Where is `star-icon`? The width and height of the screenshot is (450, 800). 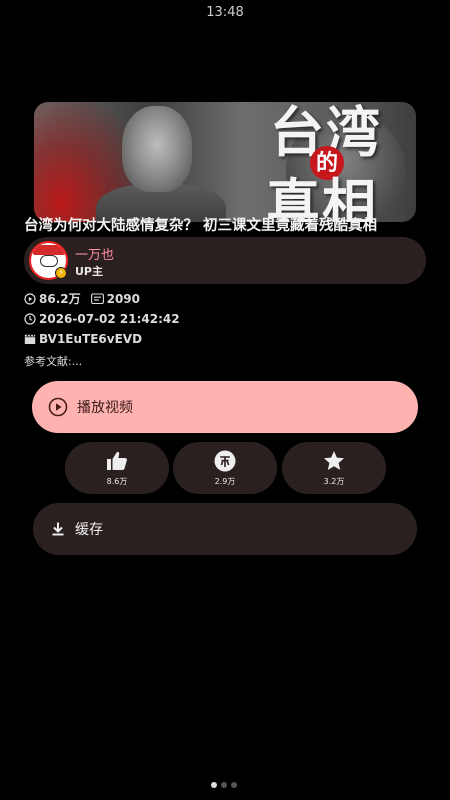
star-icon is located at coordinates (334, 461).